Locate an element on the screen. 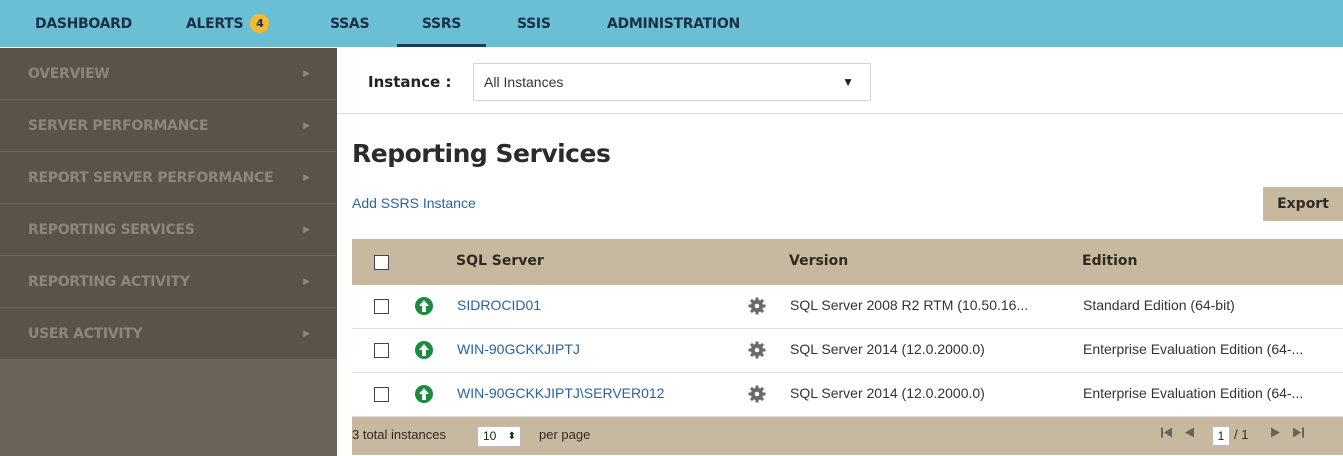  sidebar-item-user-activity: USER ACTIVITY ▶ is located at coordinates (168, 334).